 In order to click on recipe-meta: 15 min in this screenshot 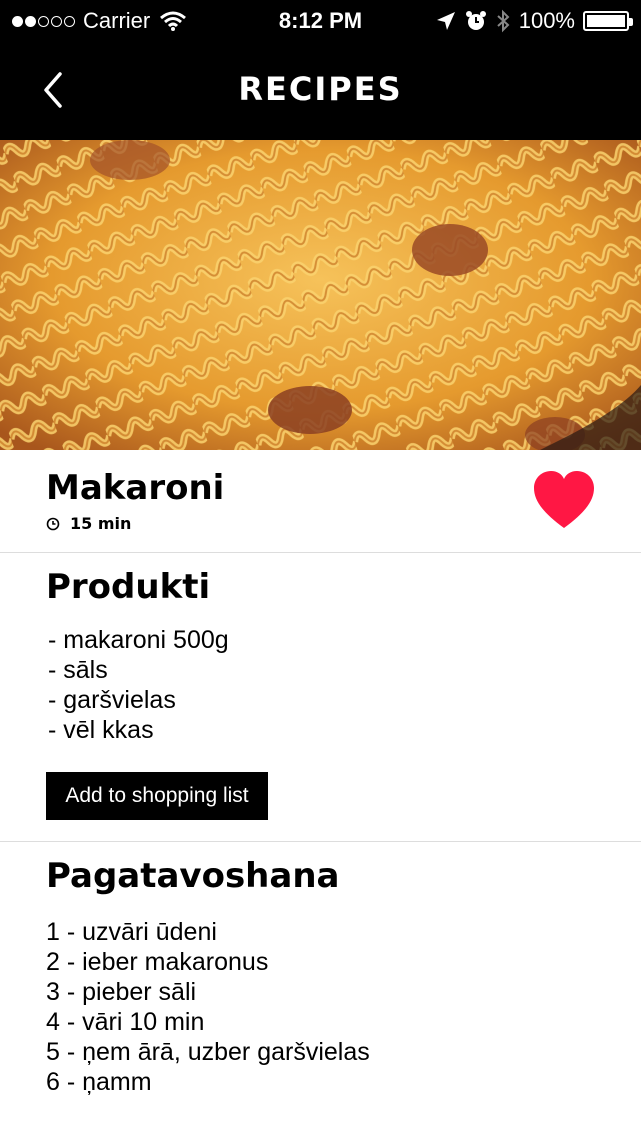, I will do `click(88, 523)`.